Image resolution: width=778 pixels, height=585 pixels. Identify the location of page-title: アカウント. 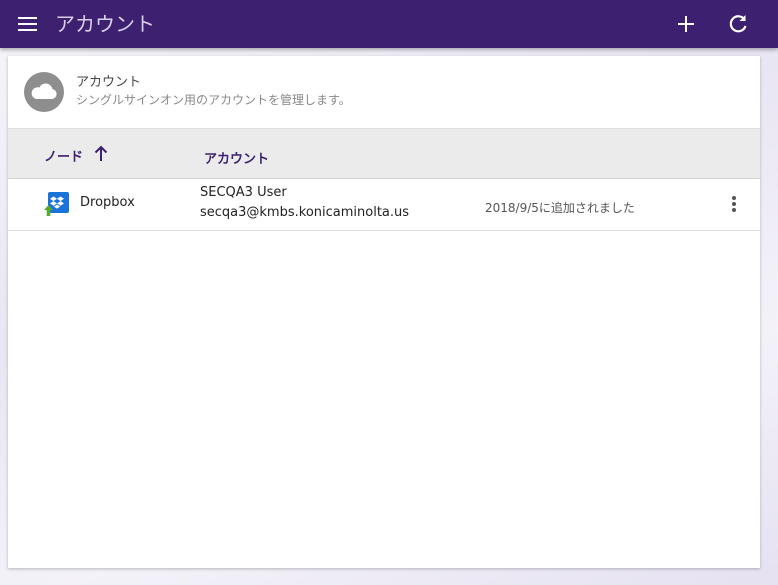
(105, 24).